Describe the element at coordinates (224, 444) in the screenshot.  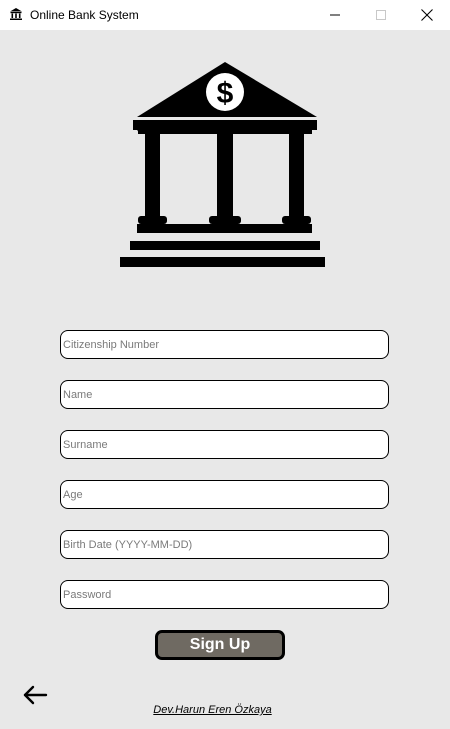
I see `surname-input` at that location.